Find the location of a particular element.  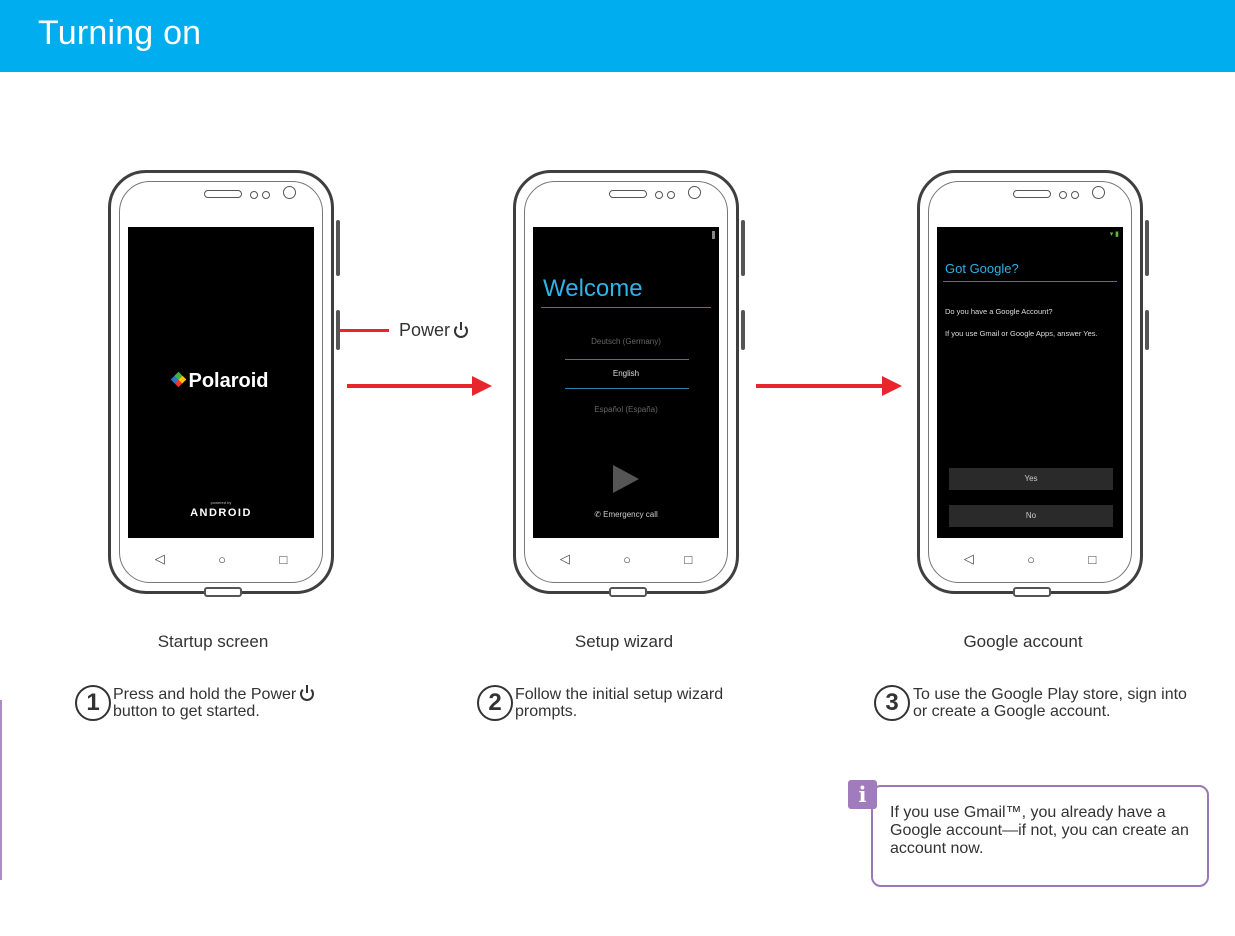

power-callout-label: Power is located at coordinates (434, 330).